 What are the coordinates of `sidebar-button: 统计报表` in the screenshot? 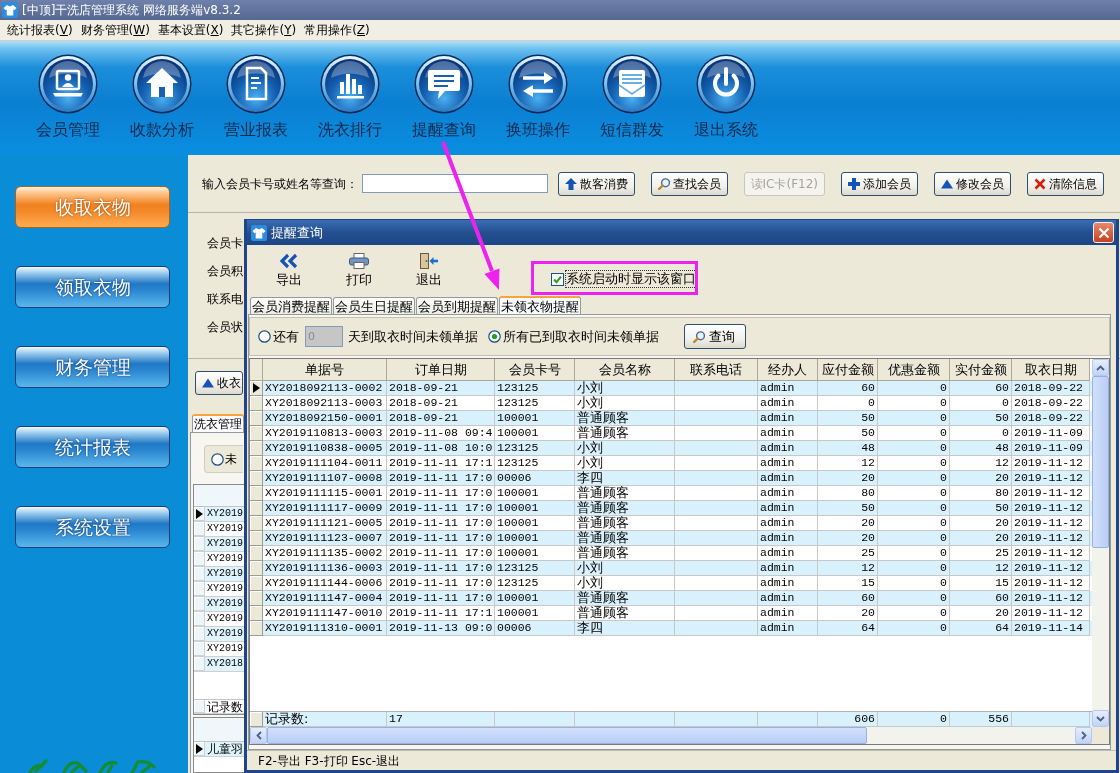 It's located at (92, 447).